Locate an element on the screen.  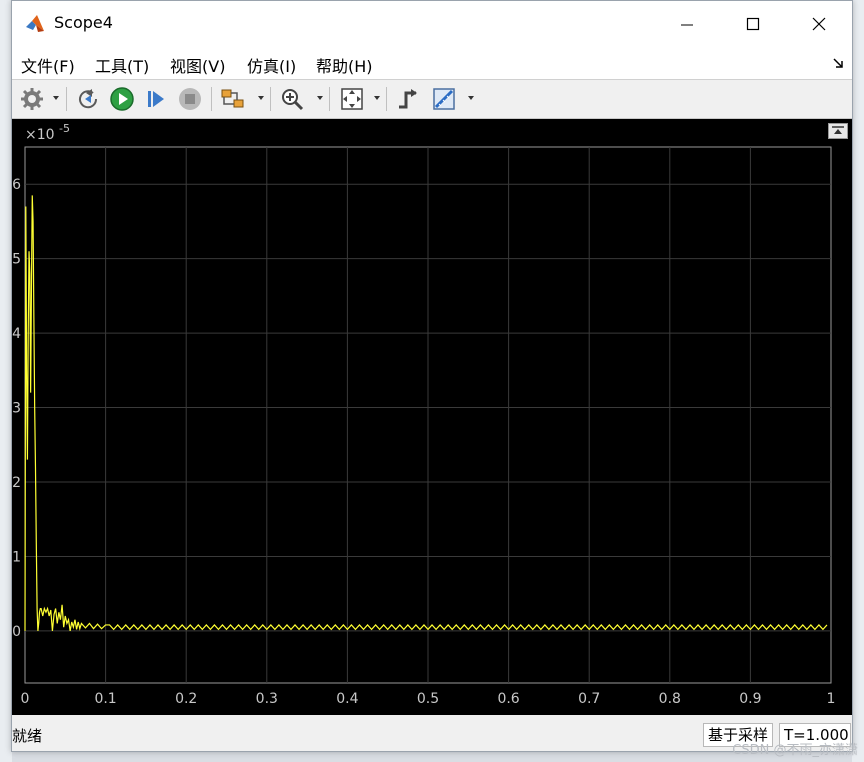
y-tick-label: 0 is located at coordinates (16, 632).